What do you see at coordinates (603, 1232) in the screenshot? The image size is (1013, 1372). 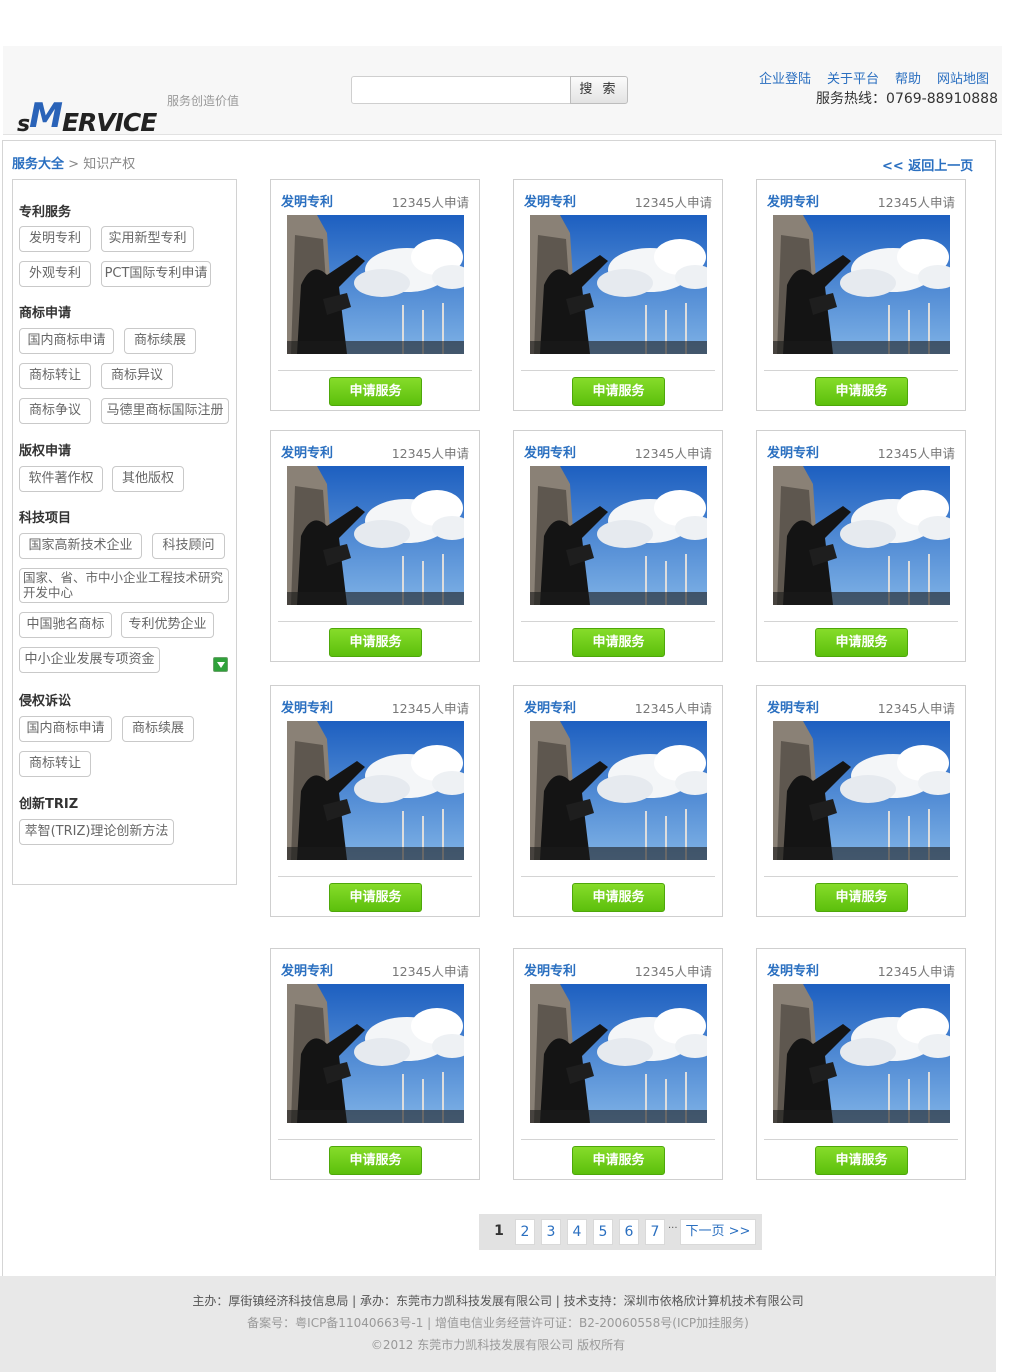 I see `page-link: 5` at bounding box center [603, 1232].